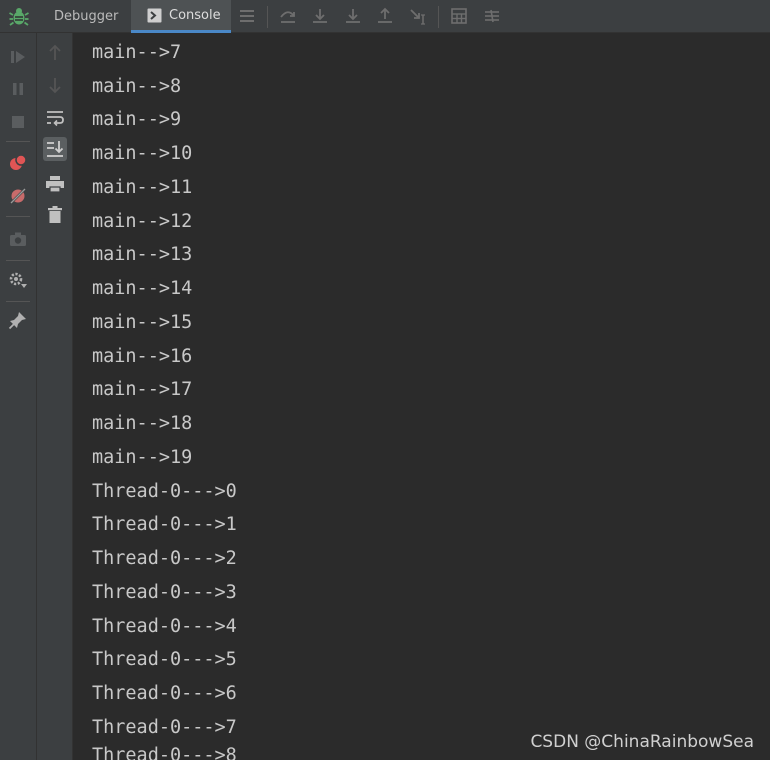 The image size is (770, 760). What do you see at coordinates (142, 356) in the screenshot?
I see `console-line: main-->16` at bounding box center [142, 356].